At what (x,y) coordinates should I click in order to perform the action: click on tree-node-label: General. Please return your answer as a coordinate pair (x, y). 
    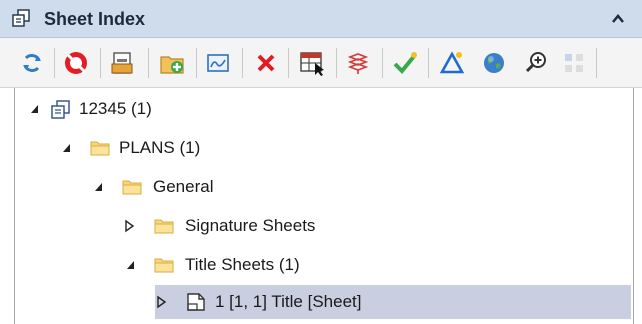
    Looking at the image, I should click on (183, 186).